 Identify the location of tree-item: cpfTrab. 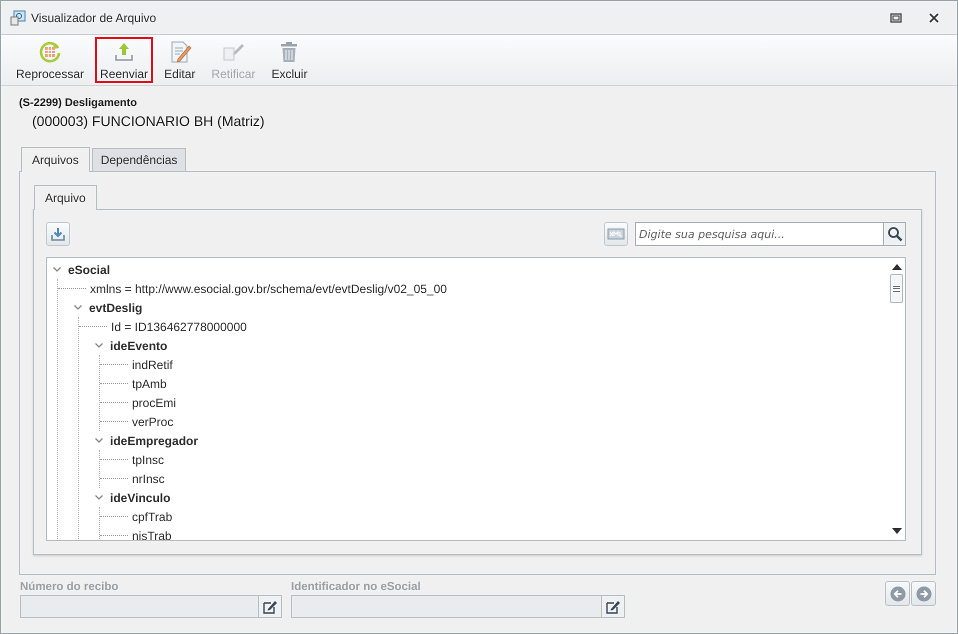
(152, 517).